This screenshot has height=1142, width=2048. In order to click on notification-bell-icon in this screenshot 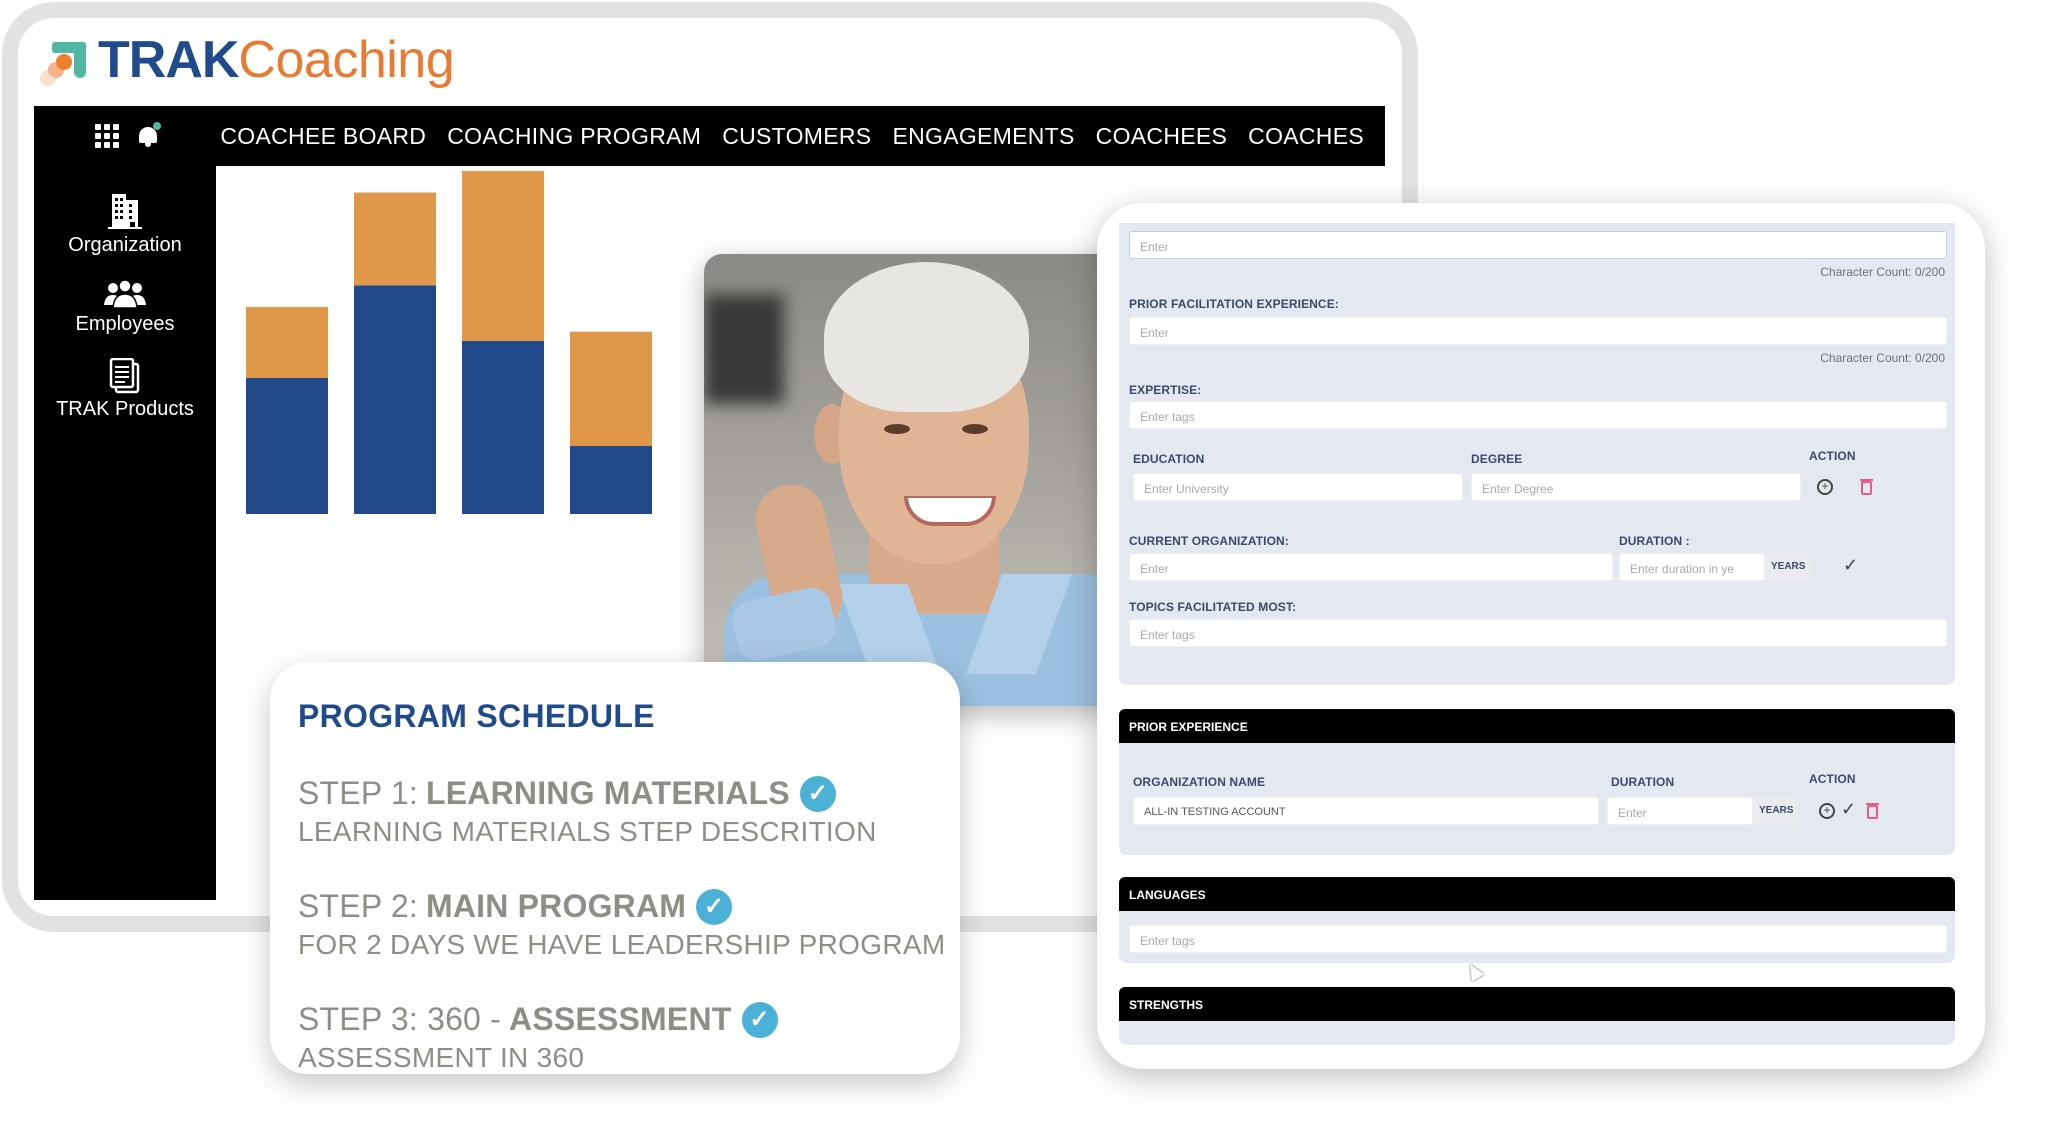, I will do `click(149, 135)`.